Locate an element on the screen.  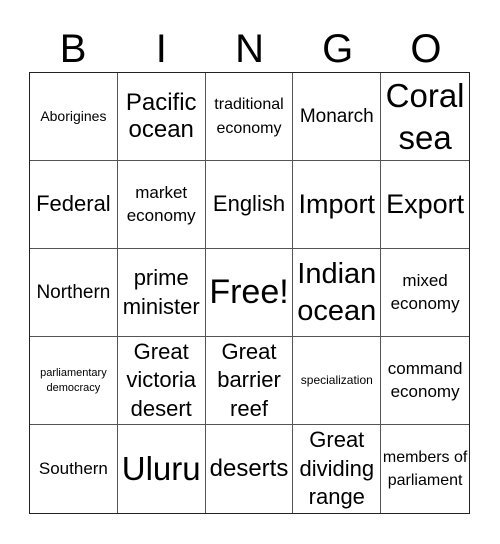
bingo-cell: Coral sea is located at coordinates (425, 117).